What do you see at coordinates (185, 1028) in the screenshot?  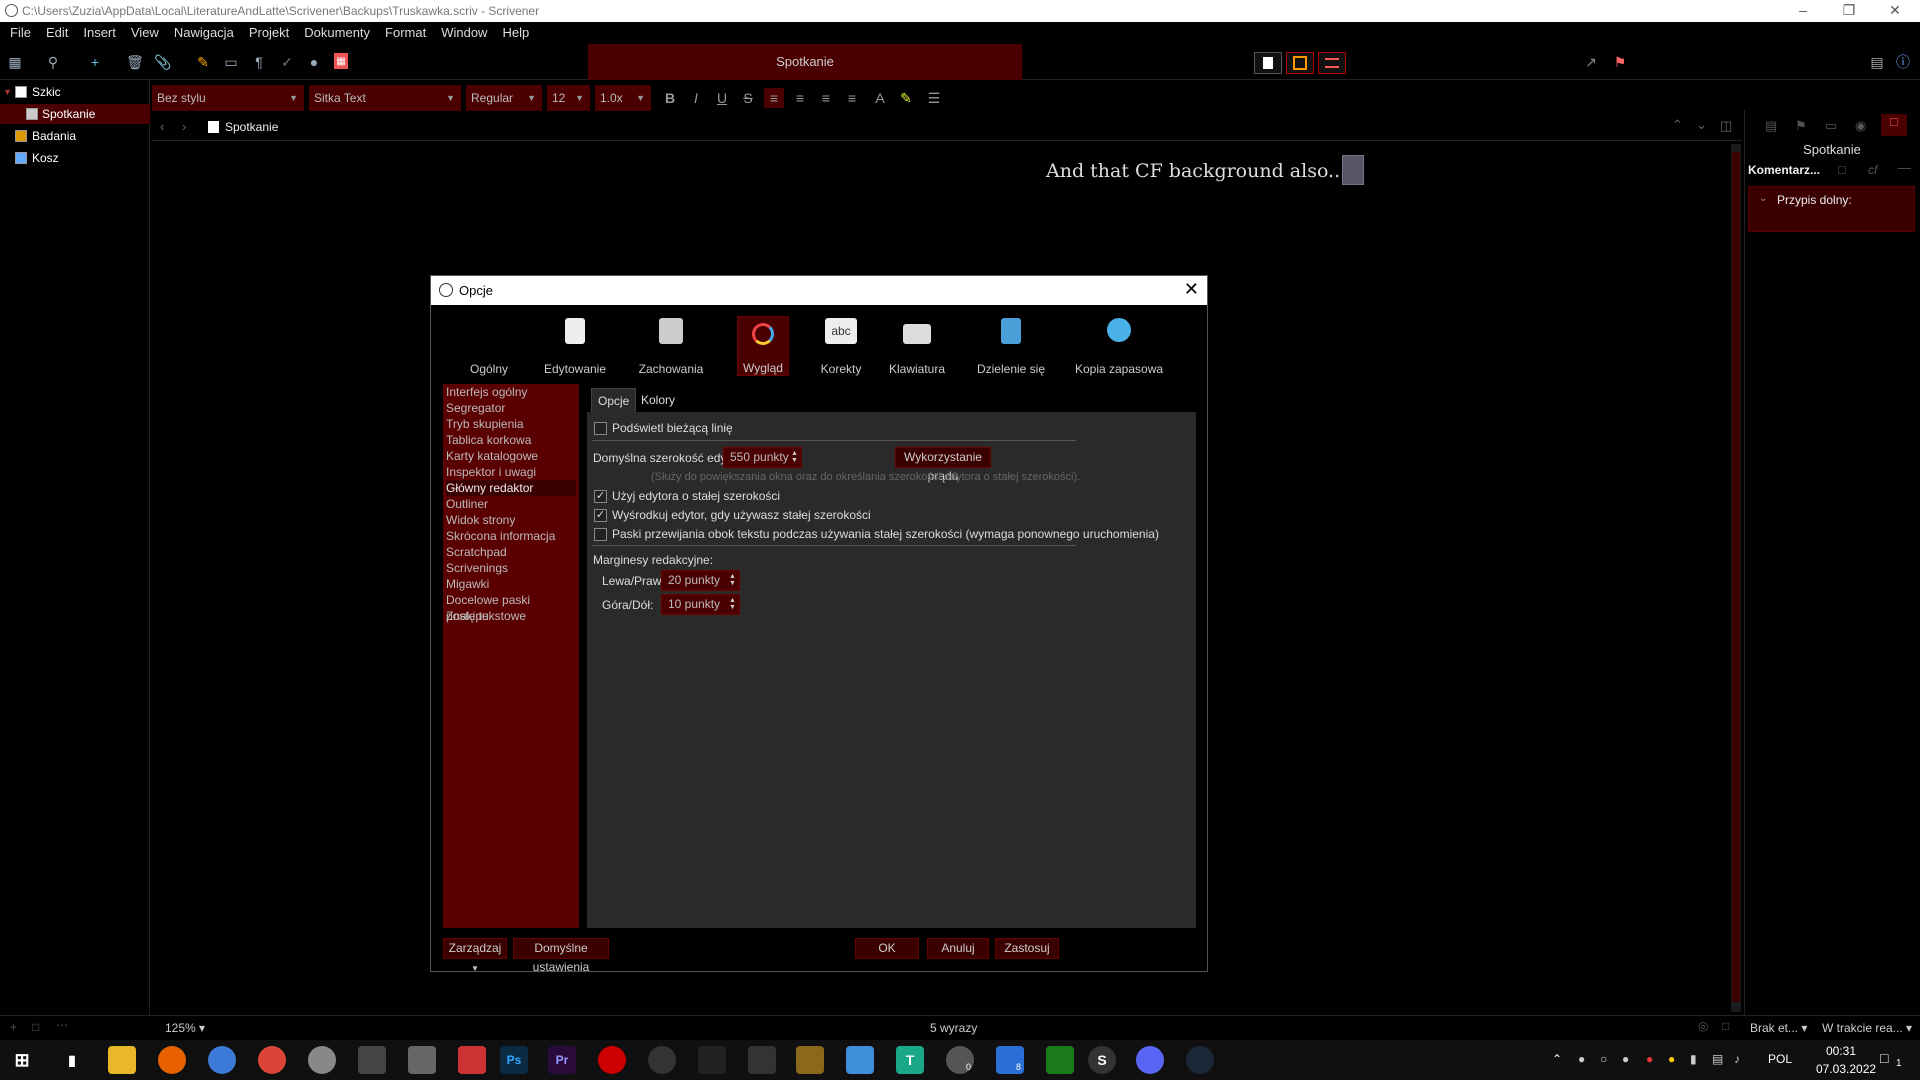 I see `zoom-select: 125% ▾` at bounding box center [185, 1028].